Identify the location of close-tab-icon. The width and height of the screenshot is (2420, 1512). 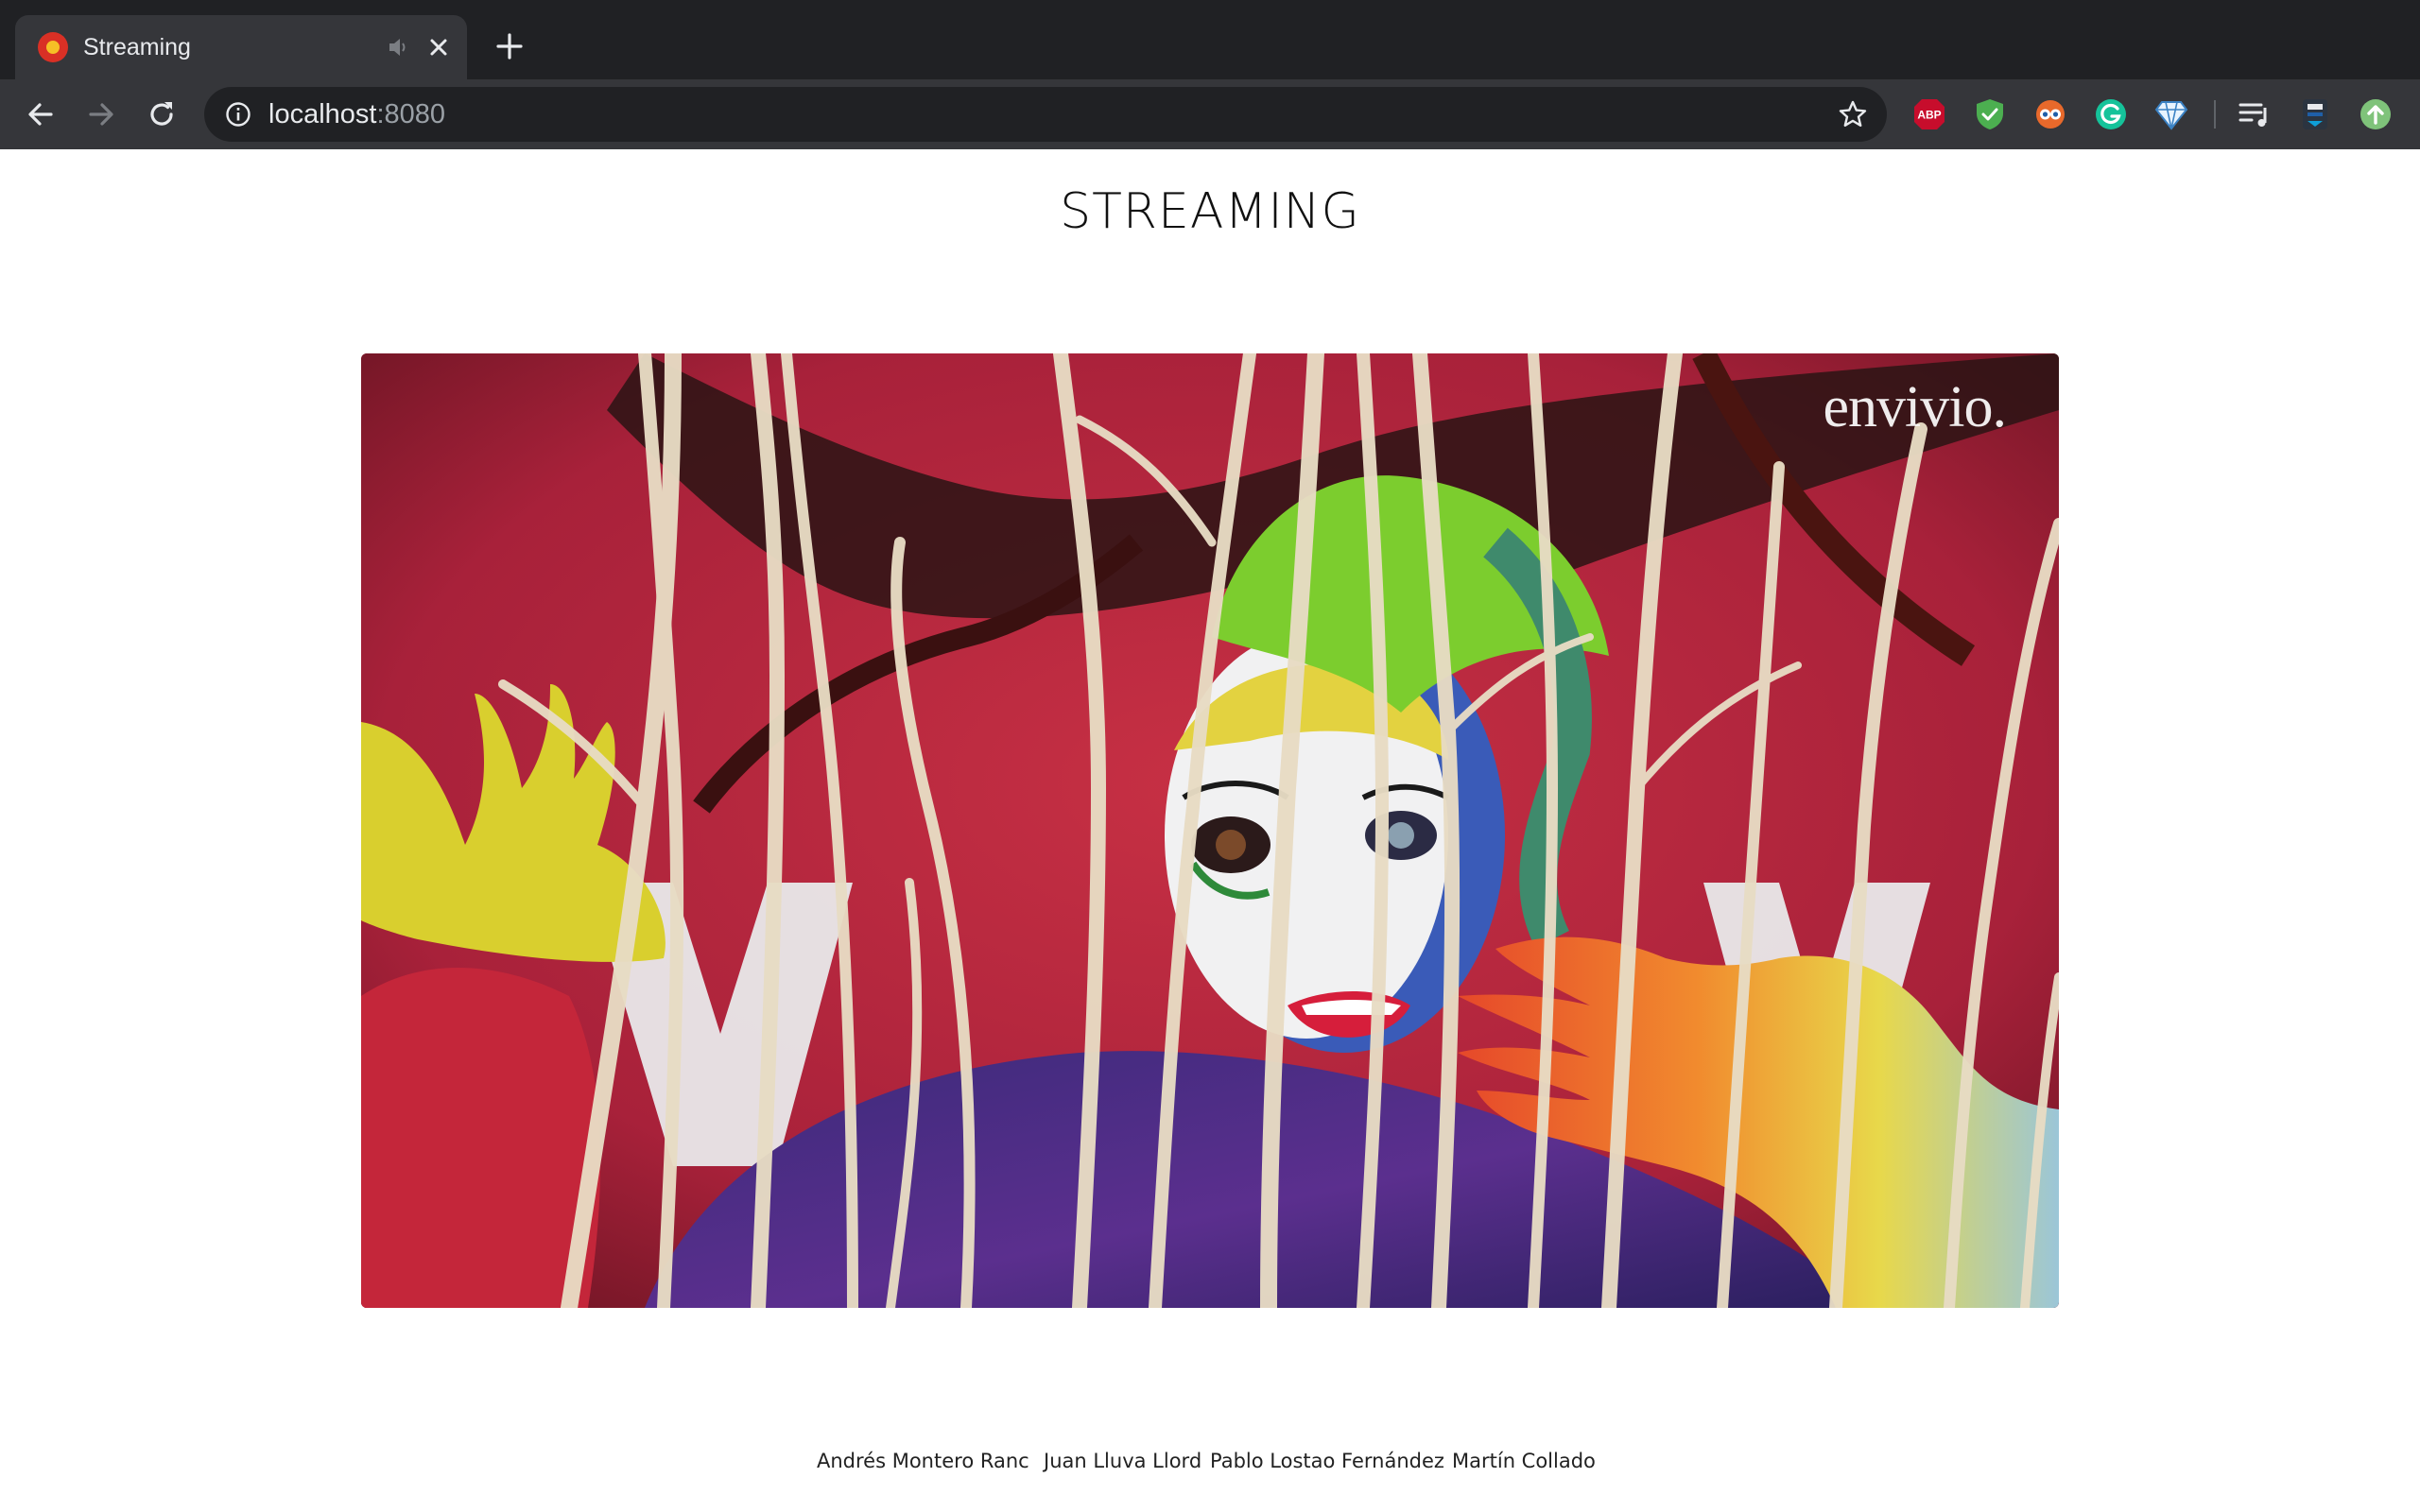
(439, 47).